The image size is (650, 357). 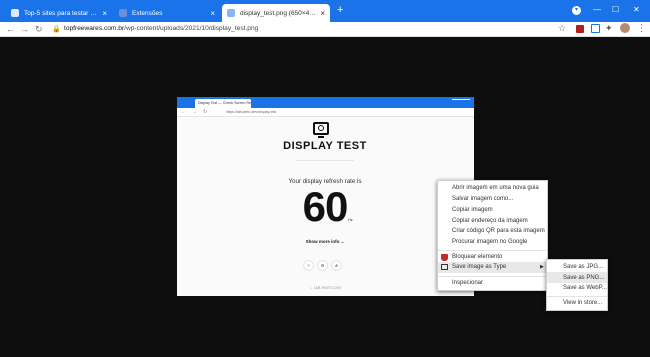 I want to click on shield-icon, so click(x=444, y=257).